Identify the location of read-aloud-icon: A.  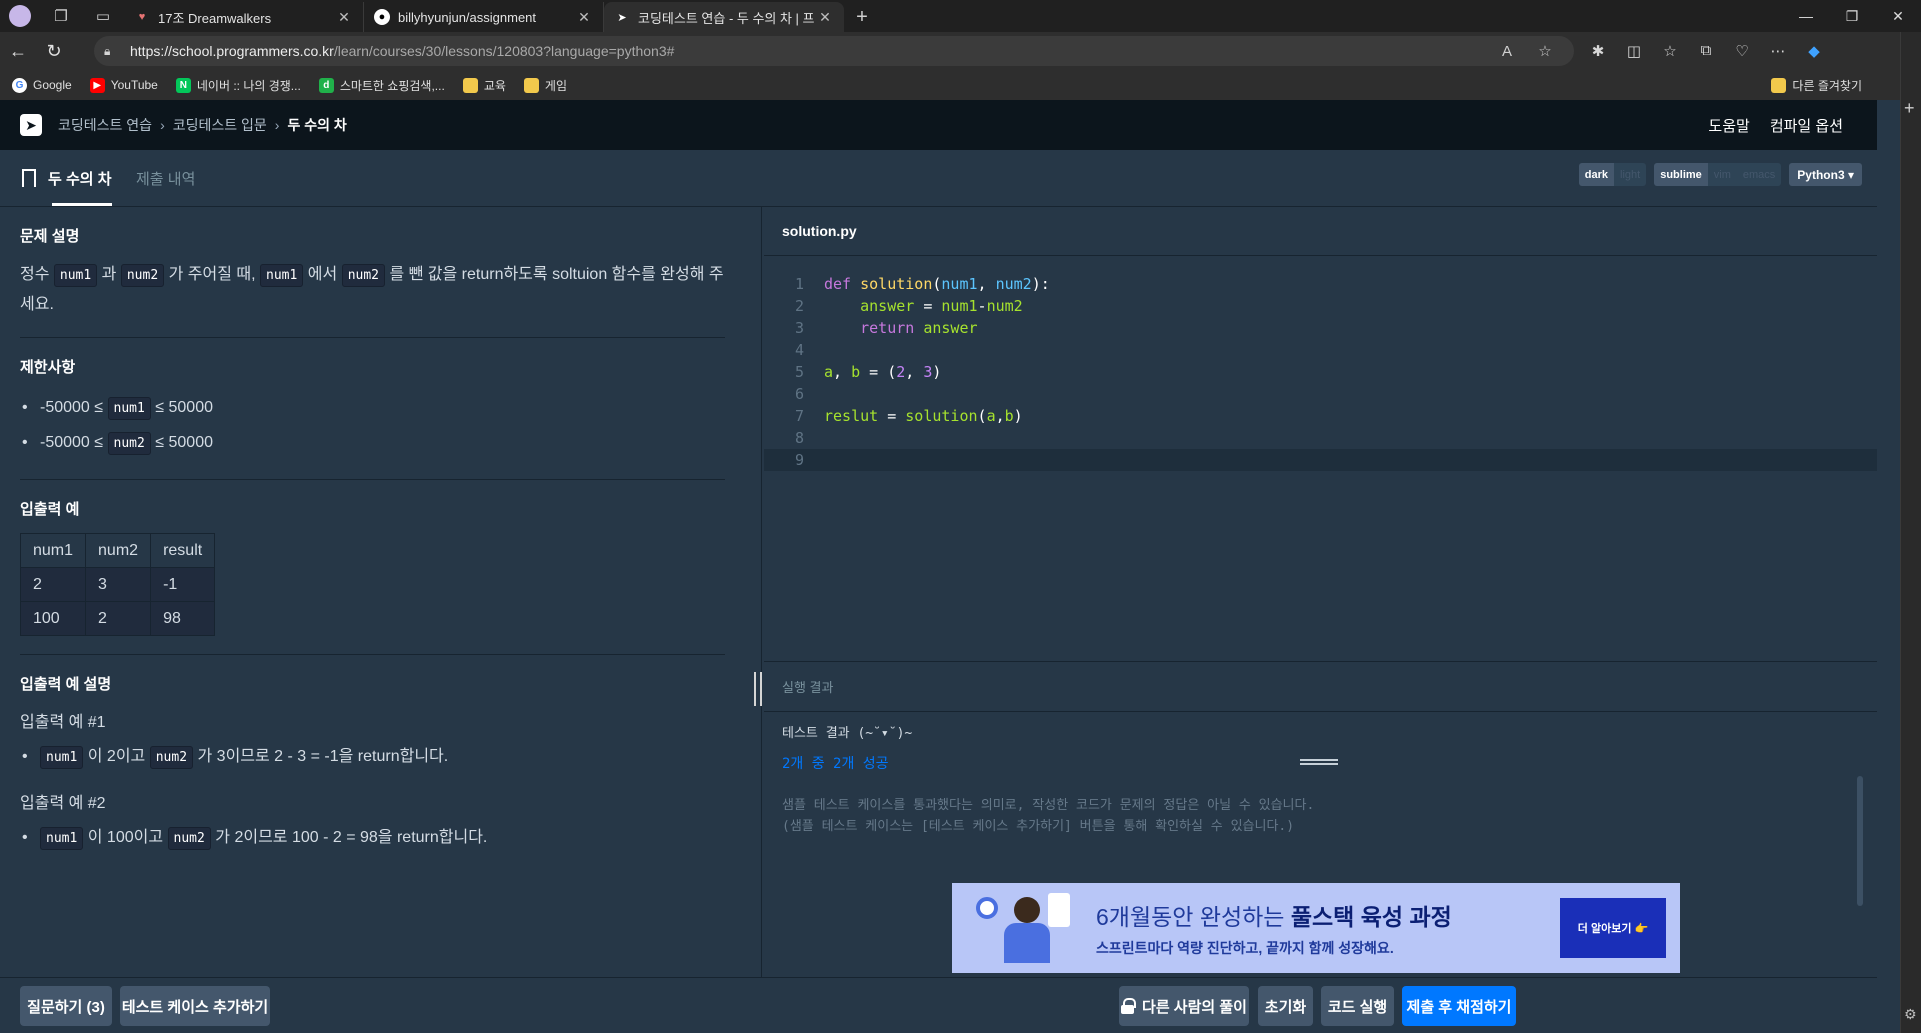
(1507, 51).